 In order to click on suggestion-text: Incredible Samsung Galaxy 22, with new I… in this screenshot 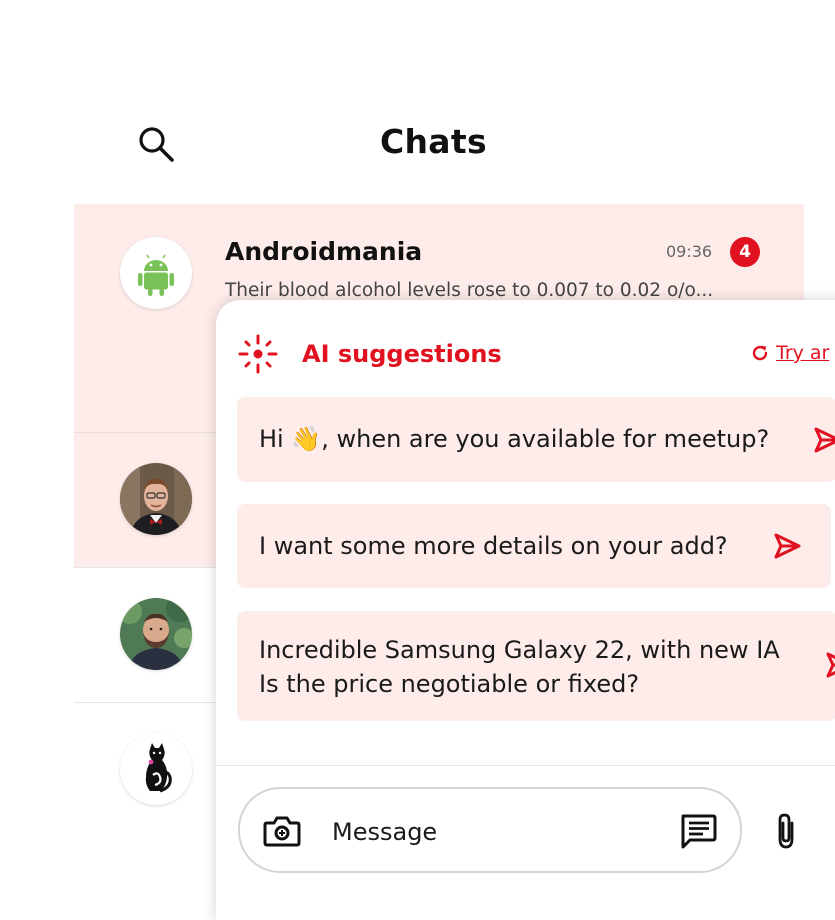, I will do `click(519, 667)`.